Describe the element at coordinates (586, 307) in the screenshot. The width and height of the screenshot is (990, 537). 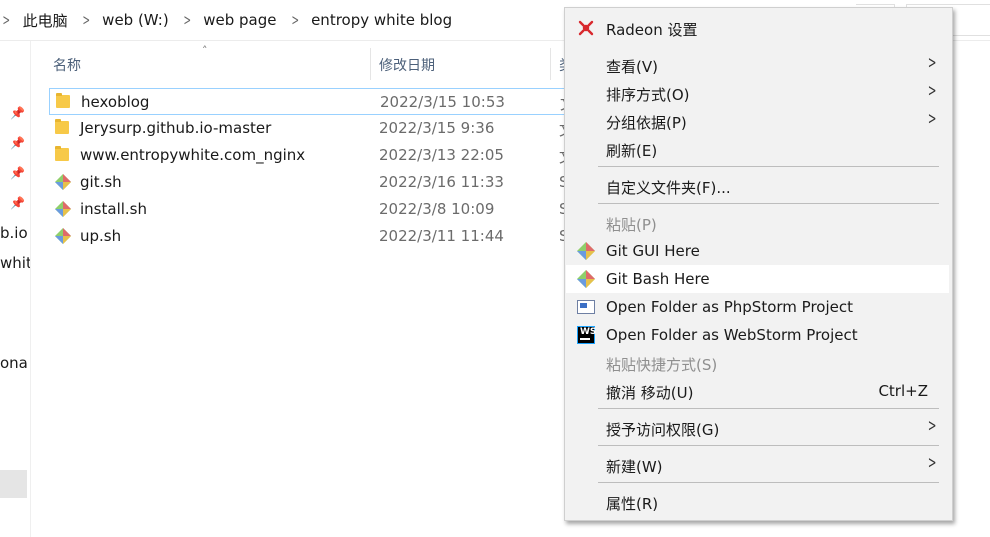
I see `phpstorm-icon` at that location.